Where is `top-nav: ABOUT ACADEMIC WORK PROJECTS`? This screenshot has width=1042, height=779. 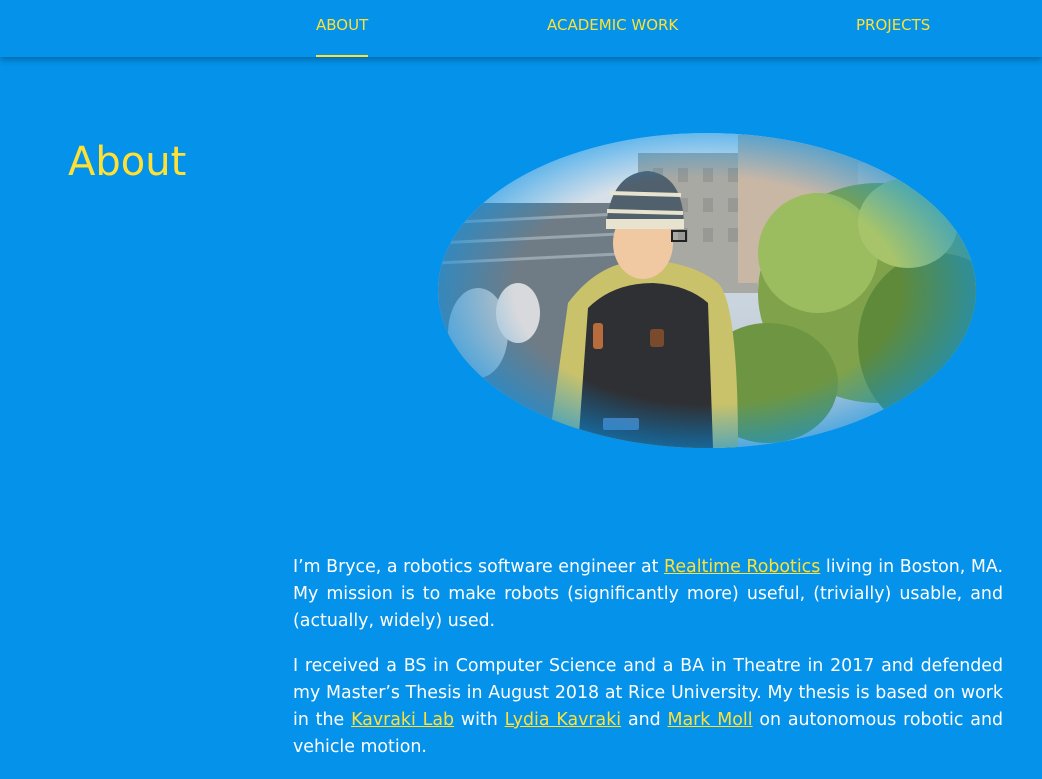
top-nav: ABOUT ACADEMIC WORK PROJECTS is located at coordinates (521, 28).